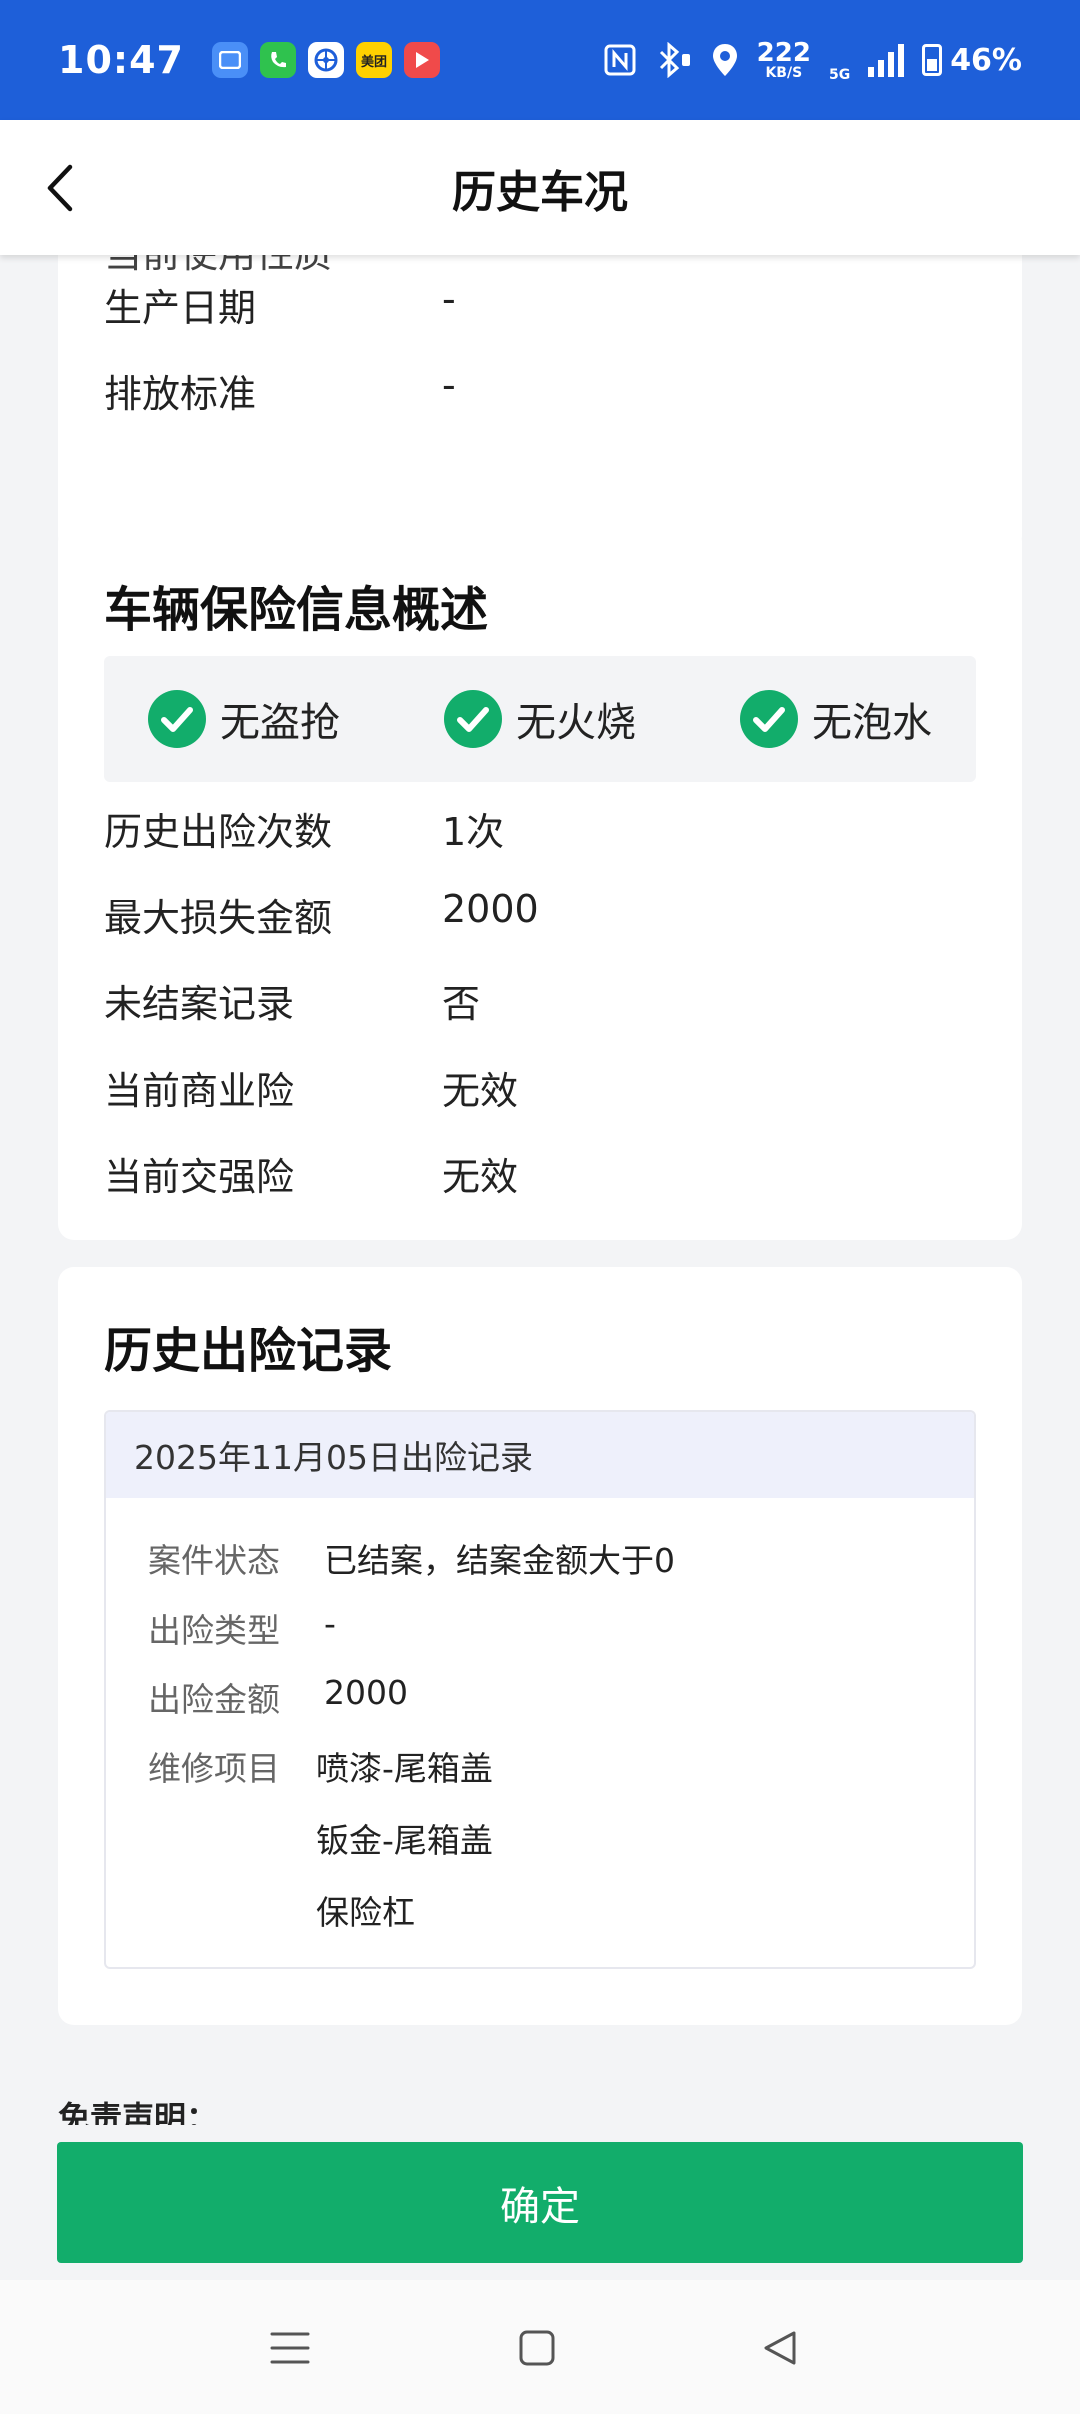  I want to click on location-icon, so click(724, 60).